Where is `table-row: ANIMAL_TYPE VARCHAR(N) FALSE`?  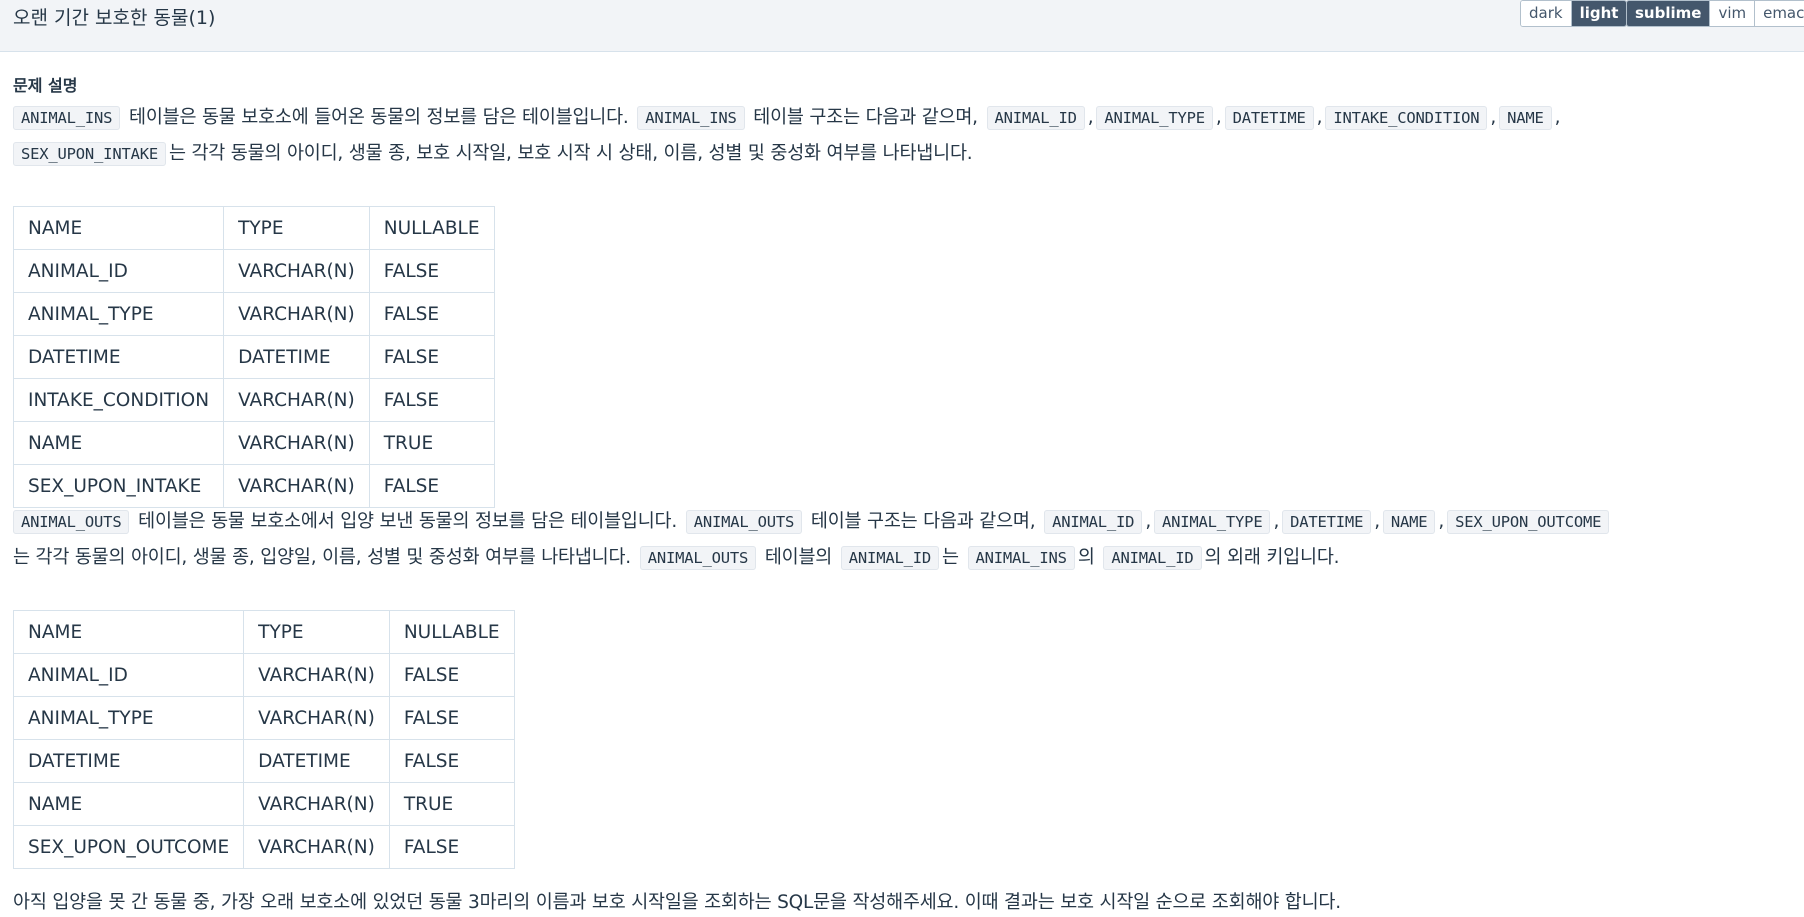 table-row: ANIMAL_TYPE VARCHAR(N) FALSE is located at coordinates (263, 718).